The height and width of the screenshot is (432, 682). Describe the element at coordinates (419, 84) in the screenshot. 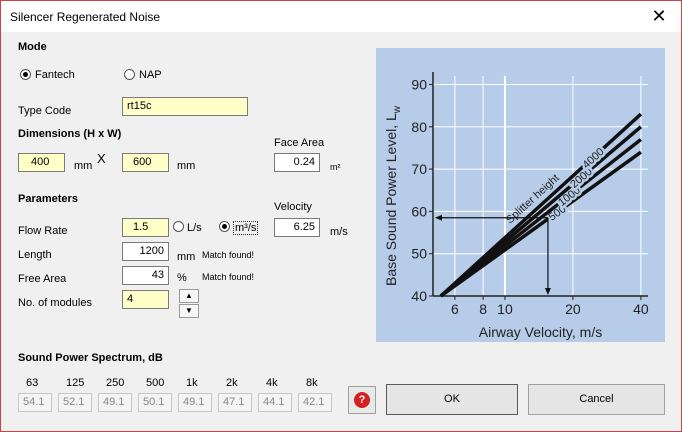

I see `y-tick-label: 90` at that location.